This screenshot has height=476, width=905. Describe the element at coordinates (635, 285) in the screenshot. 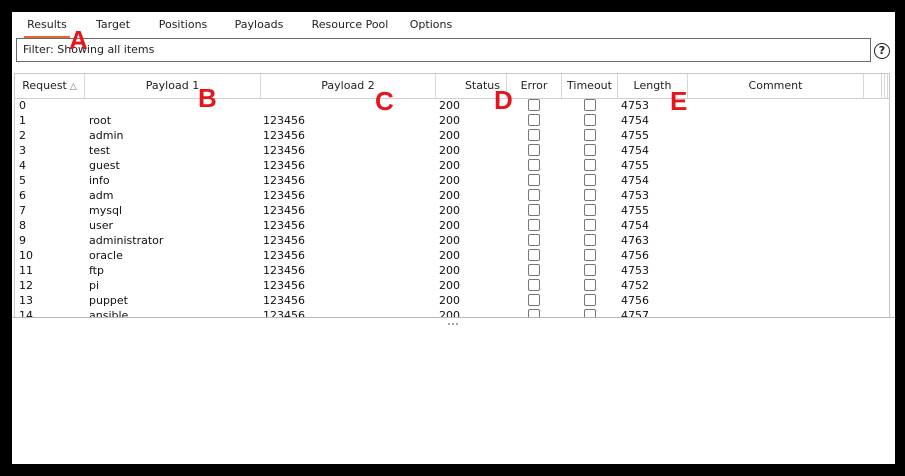

I see `cell-length: 4752` at that location.